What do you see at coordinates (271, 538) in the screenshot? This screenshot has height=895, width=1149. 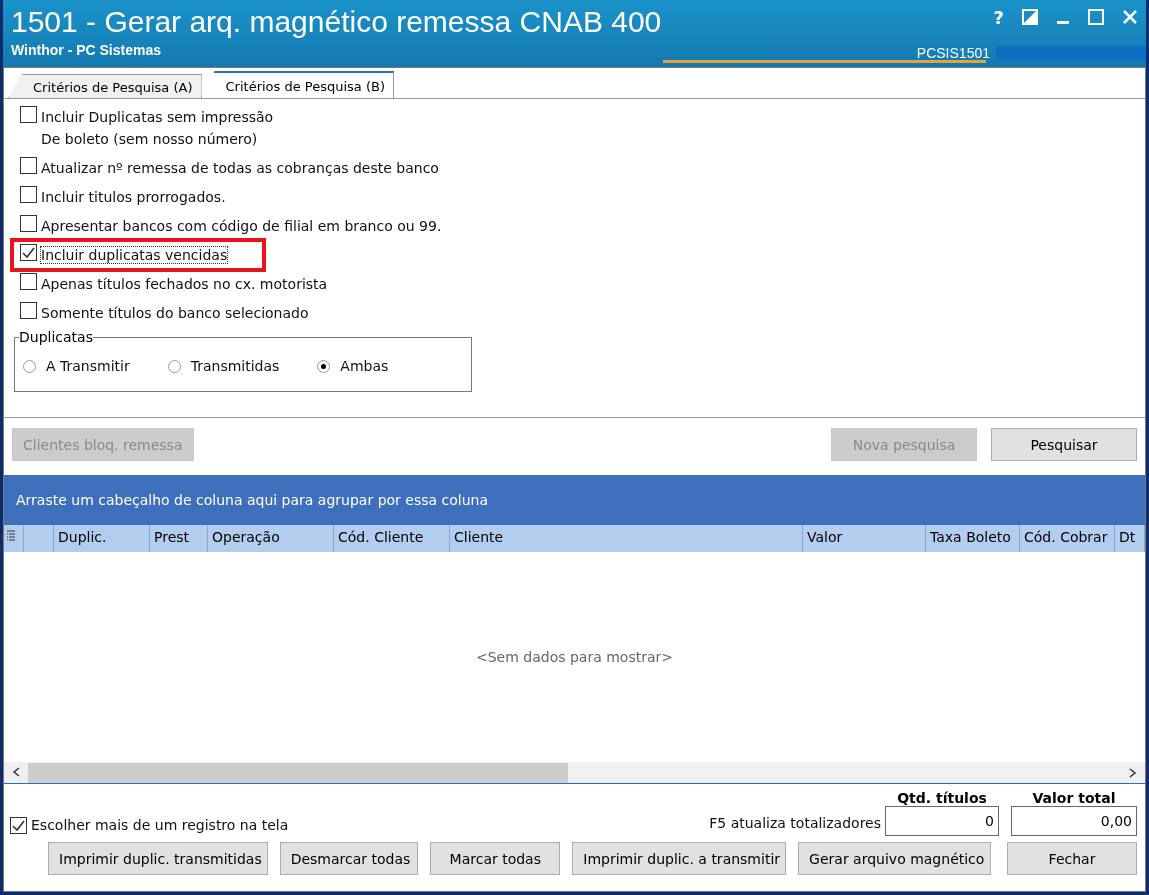 I see `column-header: Operação` at bounding box center [271, 538].